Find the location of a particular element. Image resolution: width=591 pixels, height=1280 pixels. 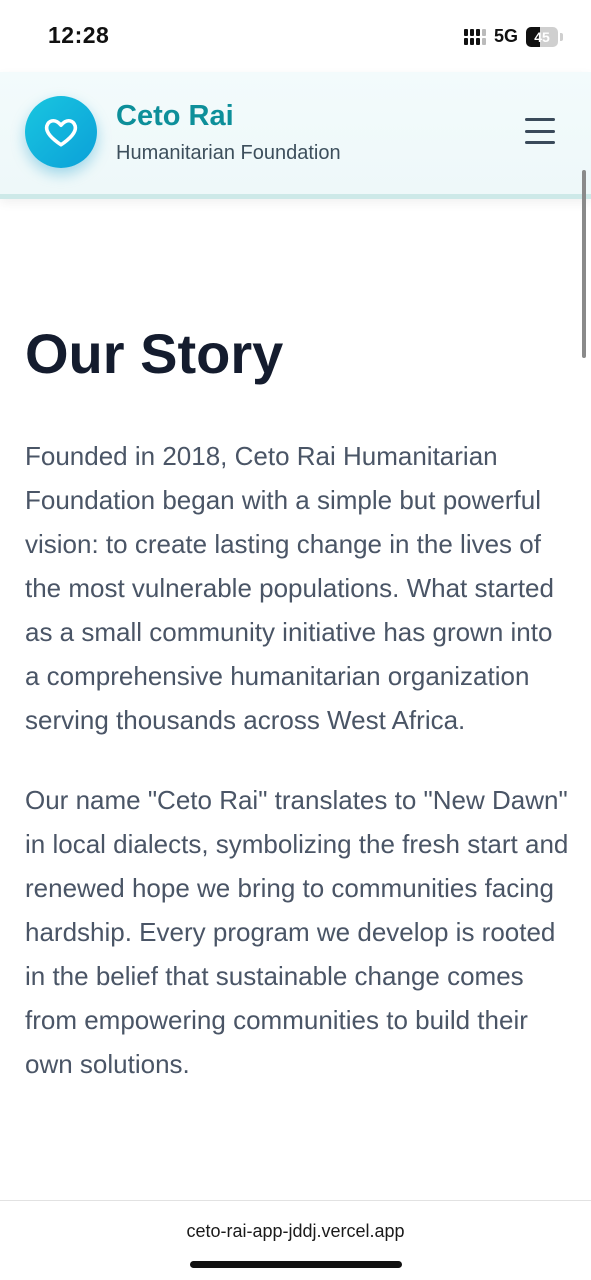

battery-cap is located at coordinates (561, 36).